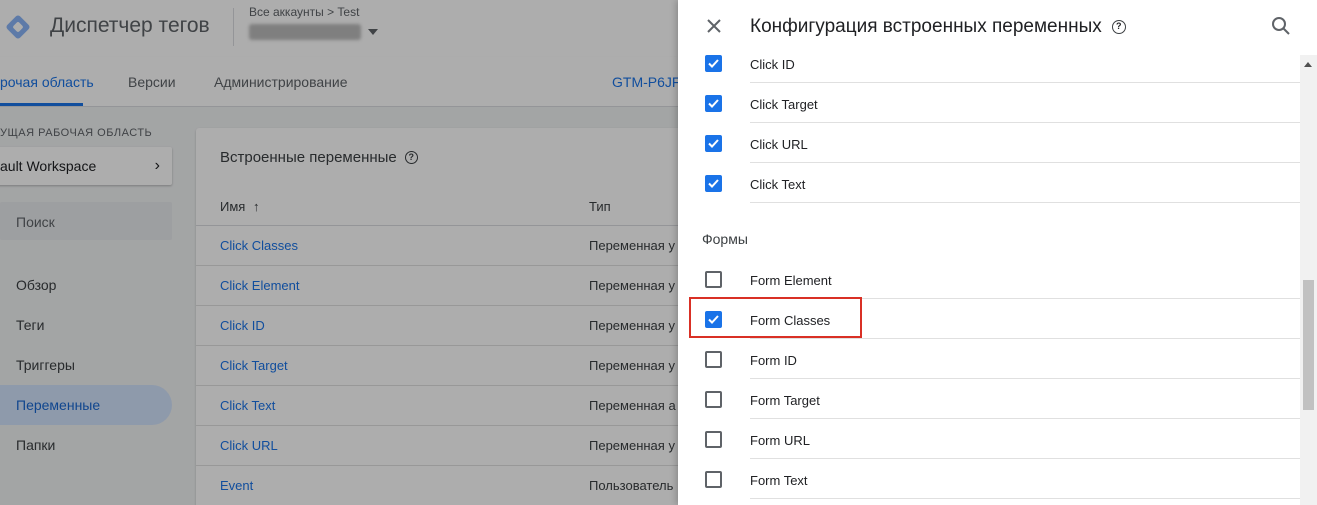 The width and height of the screenshot is (1317, 505). What do you see at coordinates (989, 279) in the screenshot?
I see `list-item: Form Element` at bounding box center [989, 279].